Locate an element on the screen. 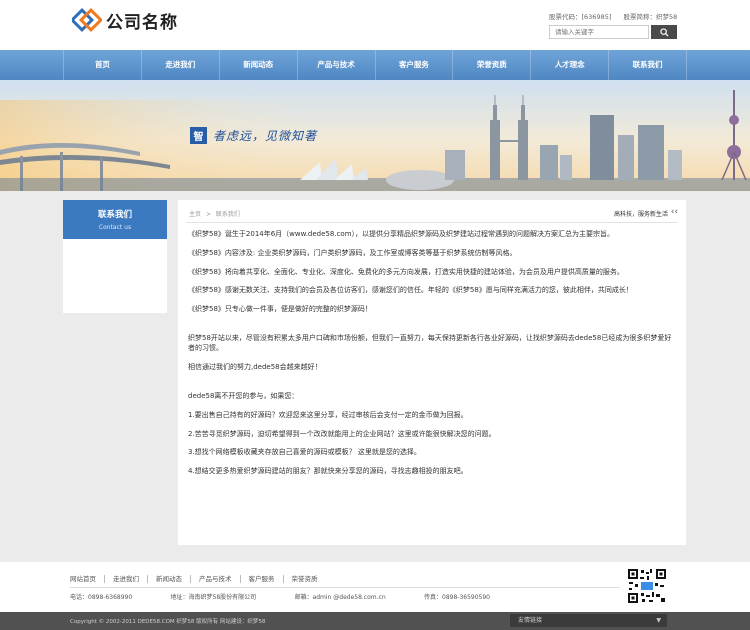 This screenshot has width=750, height=630. sidebar-title: 联系我们 is located at coordinates (114, 215).